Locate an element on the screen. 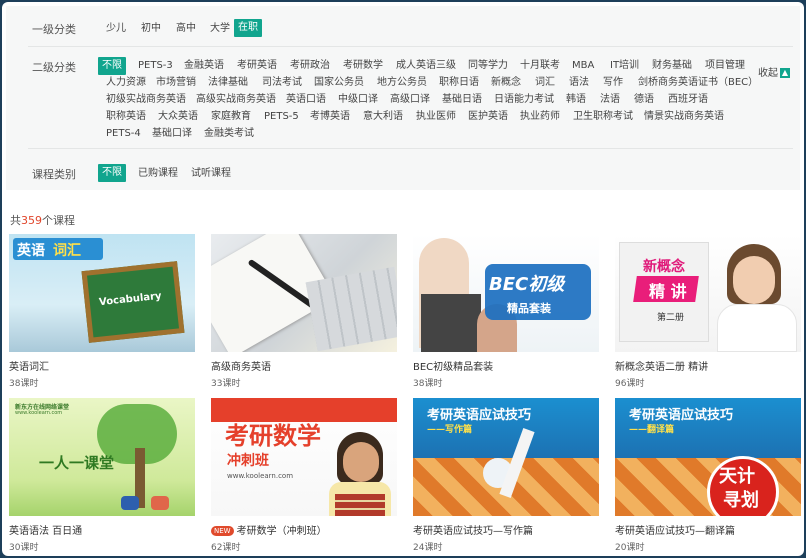 This screenshot has width=806, height=558. level2-option: 考博英语 is located at coordinates (330, 117).